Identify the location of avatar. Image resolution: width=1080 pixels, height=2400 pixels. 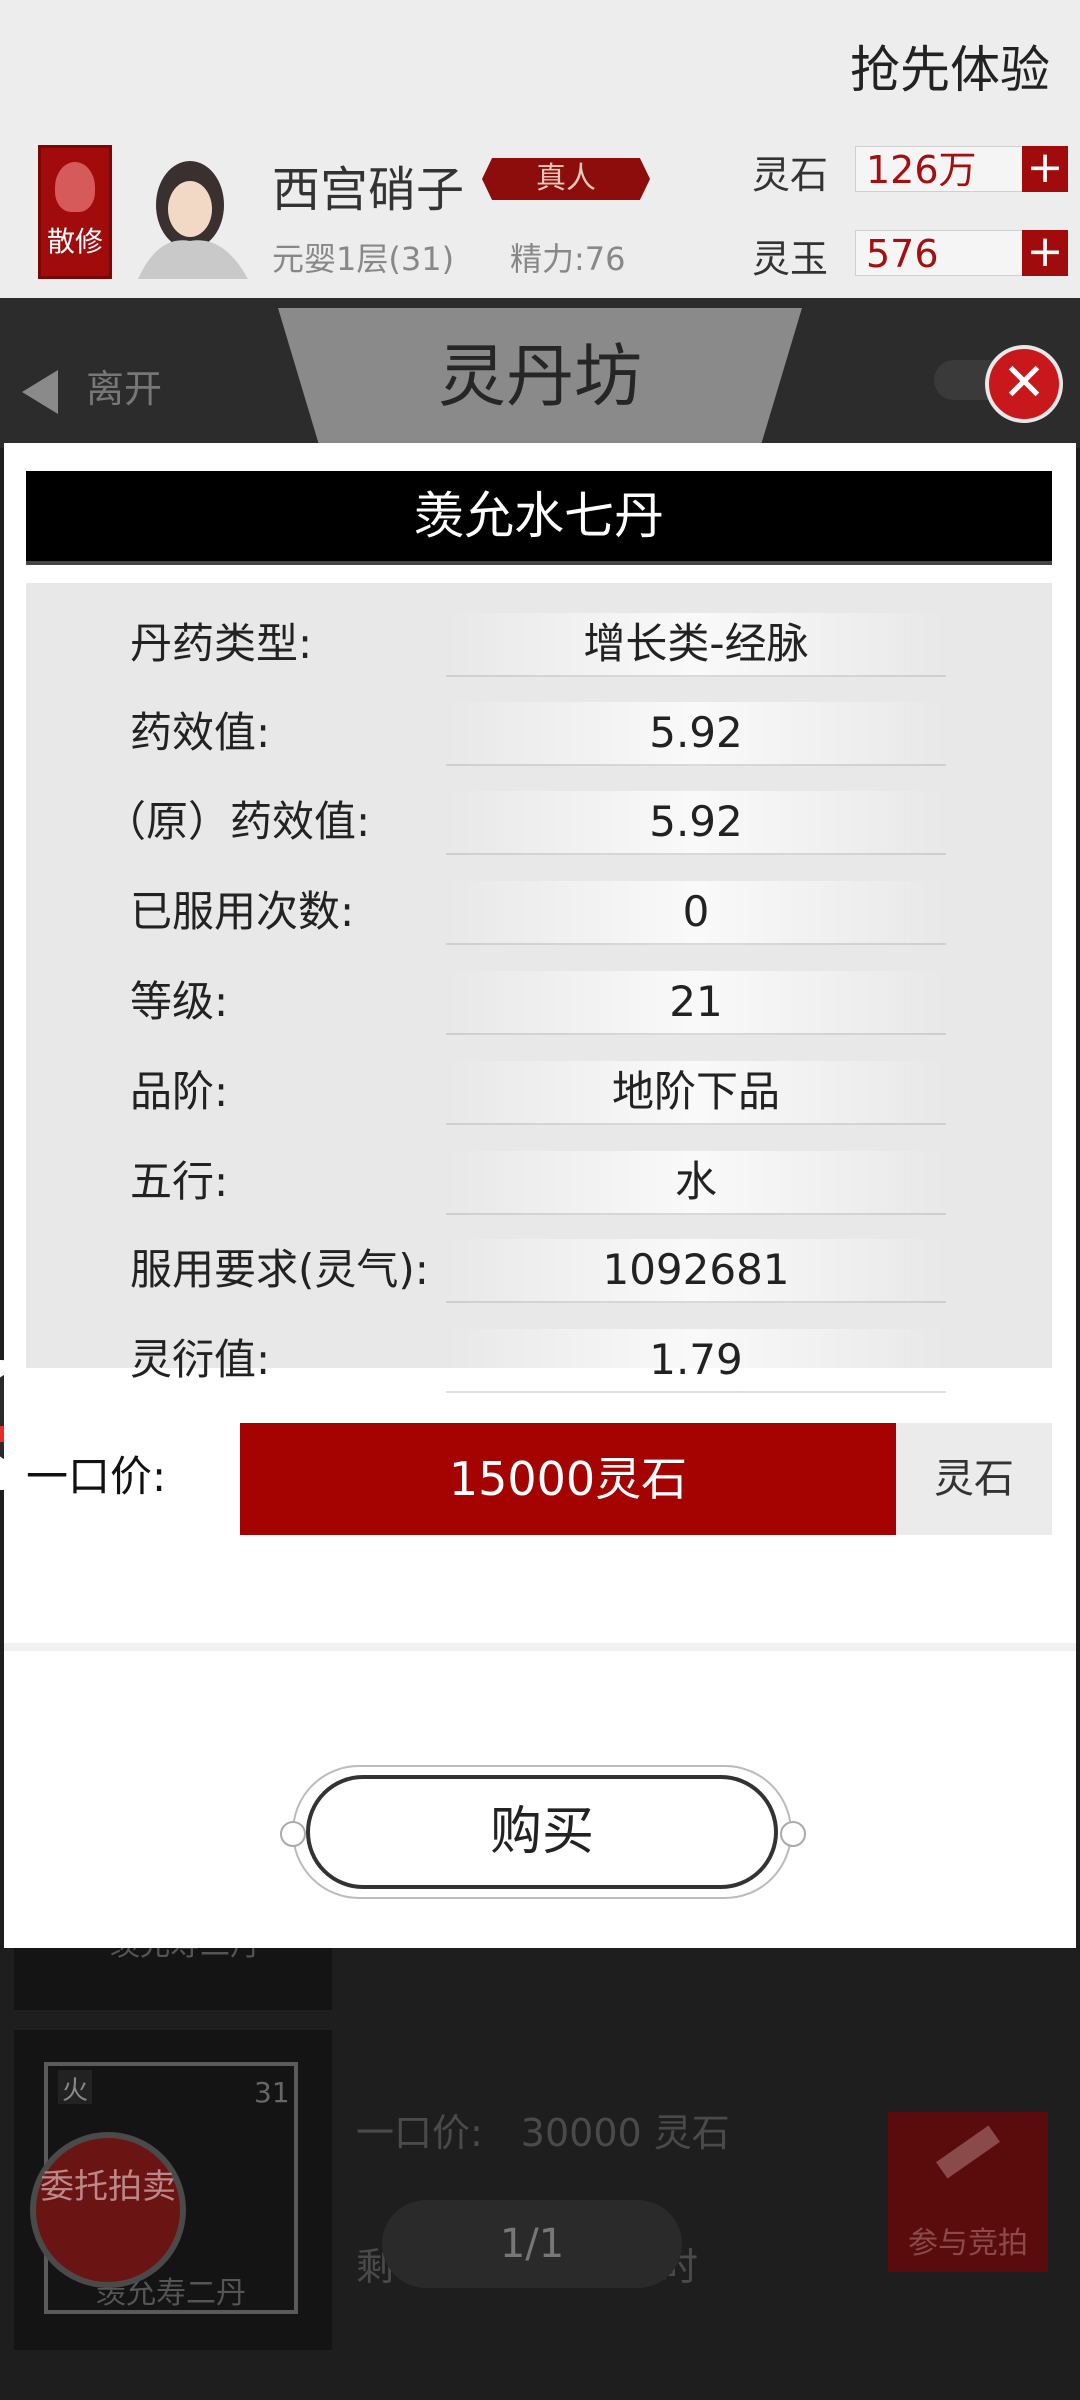
(193, 212).